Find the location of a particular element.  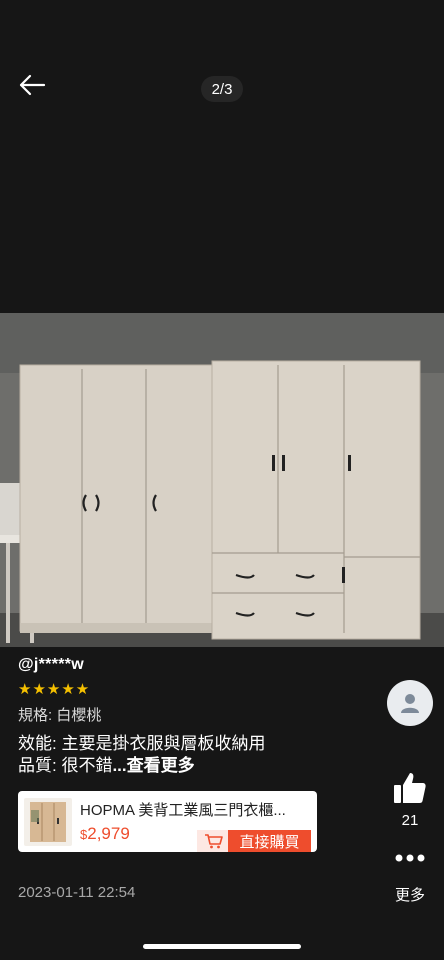

user-icon is located at coordinates (410, 703).